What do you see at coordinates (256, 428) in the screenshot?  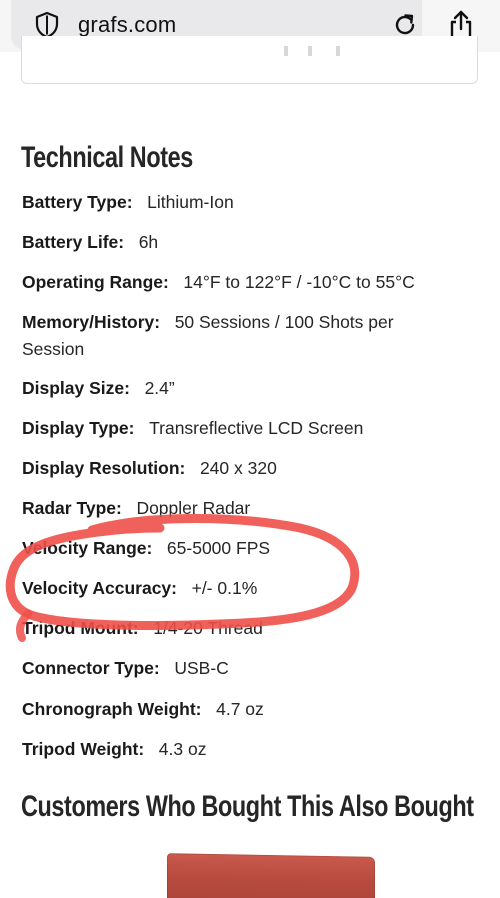 I see `spec-value: Transreflective LCD Screen` at bounding box center [256, 428].